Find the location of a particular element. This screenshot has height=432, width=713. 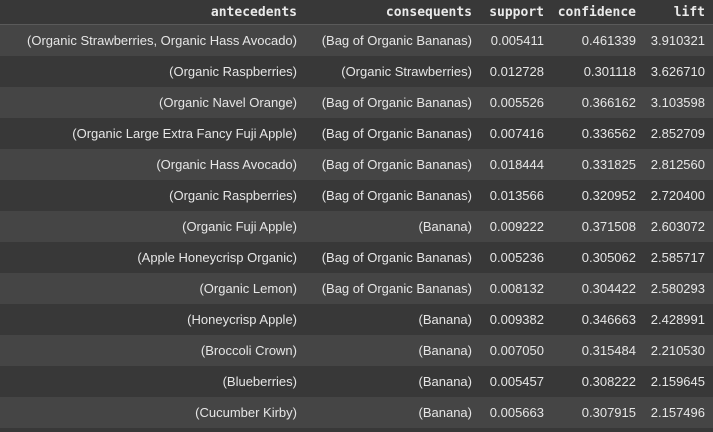

lift-cell: 3.626710 is located at coordinates (678, 71).